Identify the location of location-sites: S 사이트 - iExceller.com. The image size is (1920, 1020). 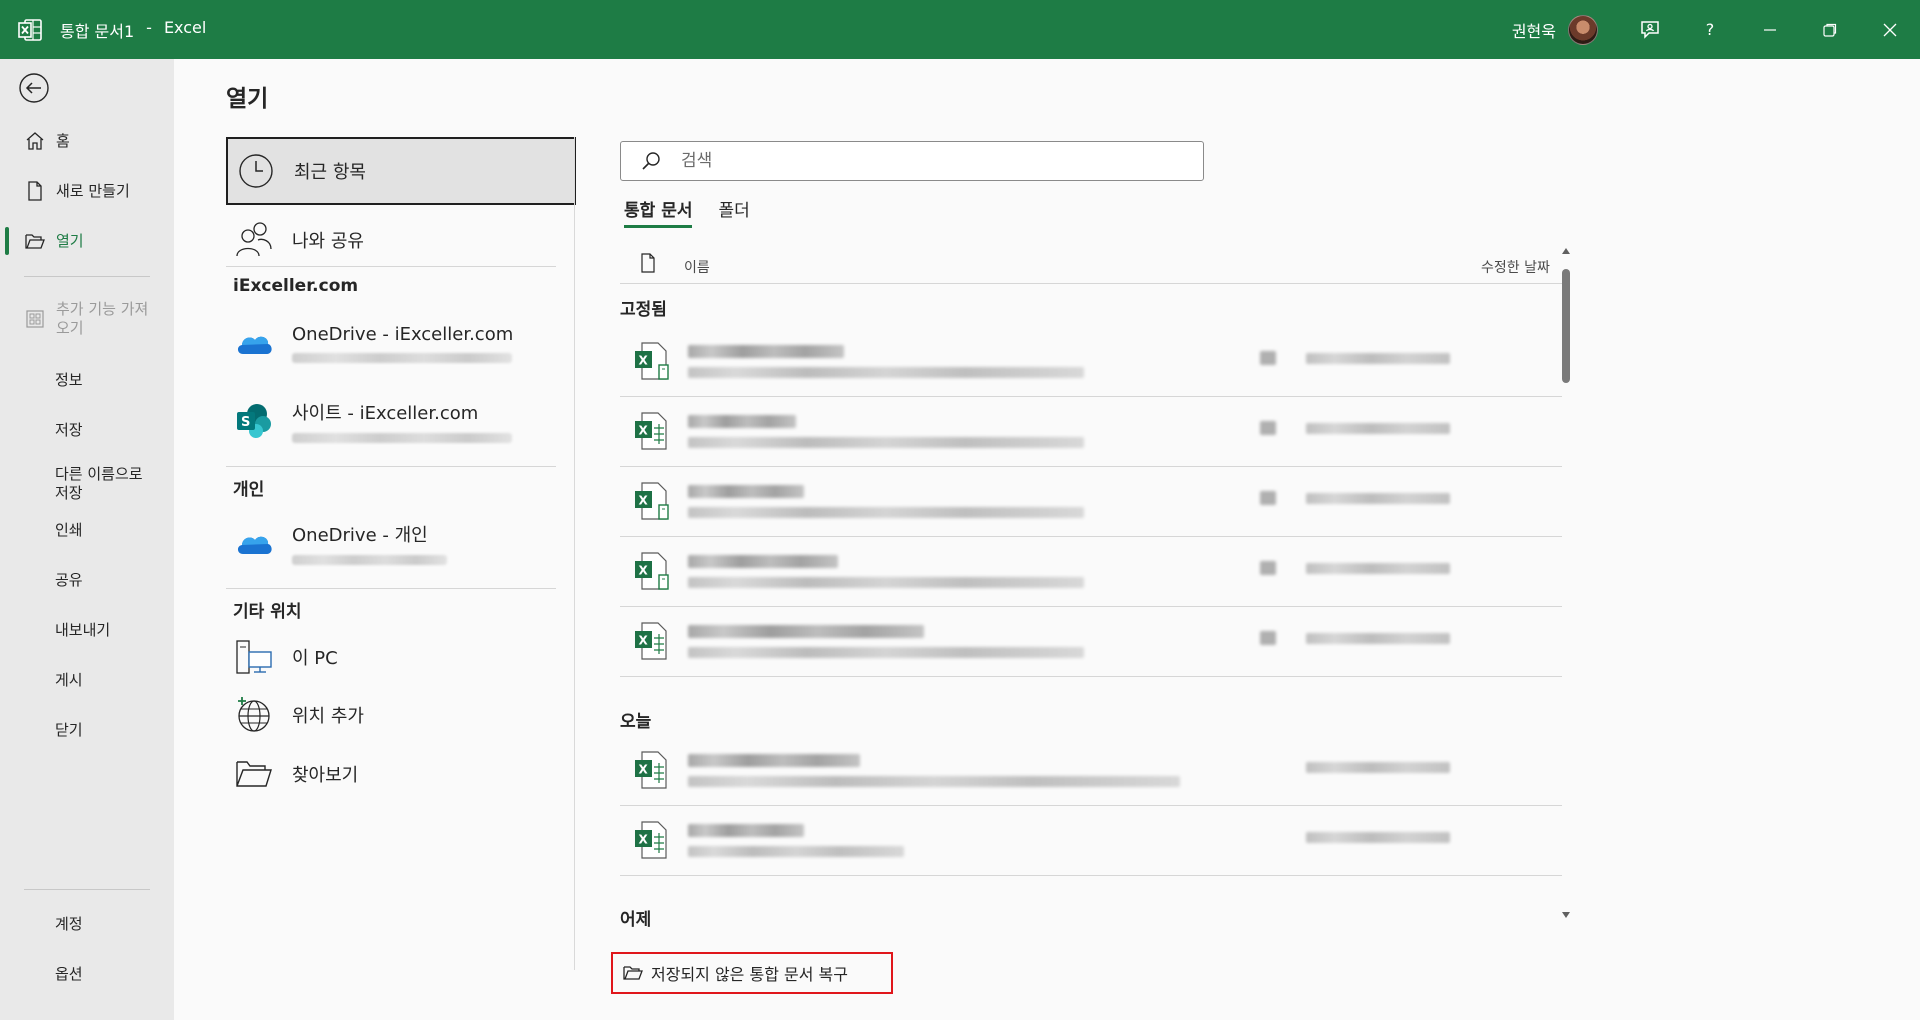
(391, 421).